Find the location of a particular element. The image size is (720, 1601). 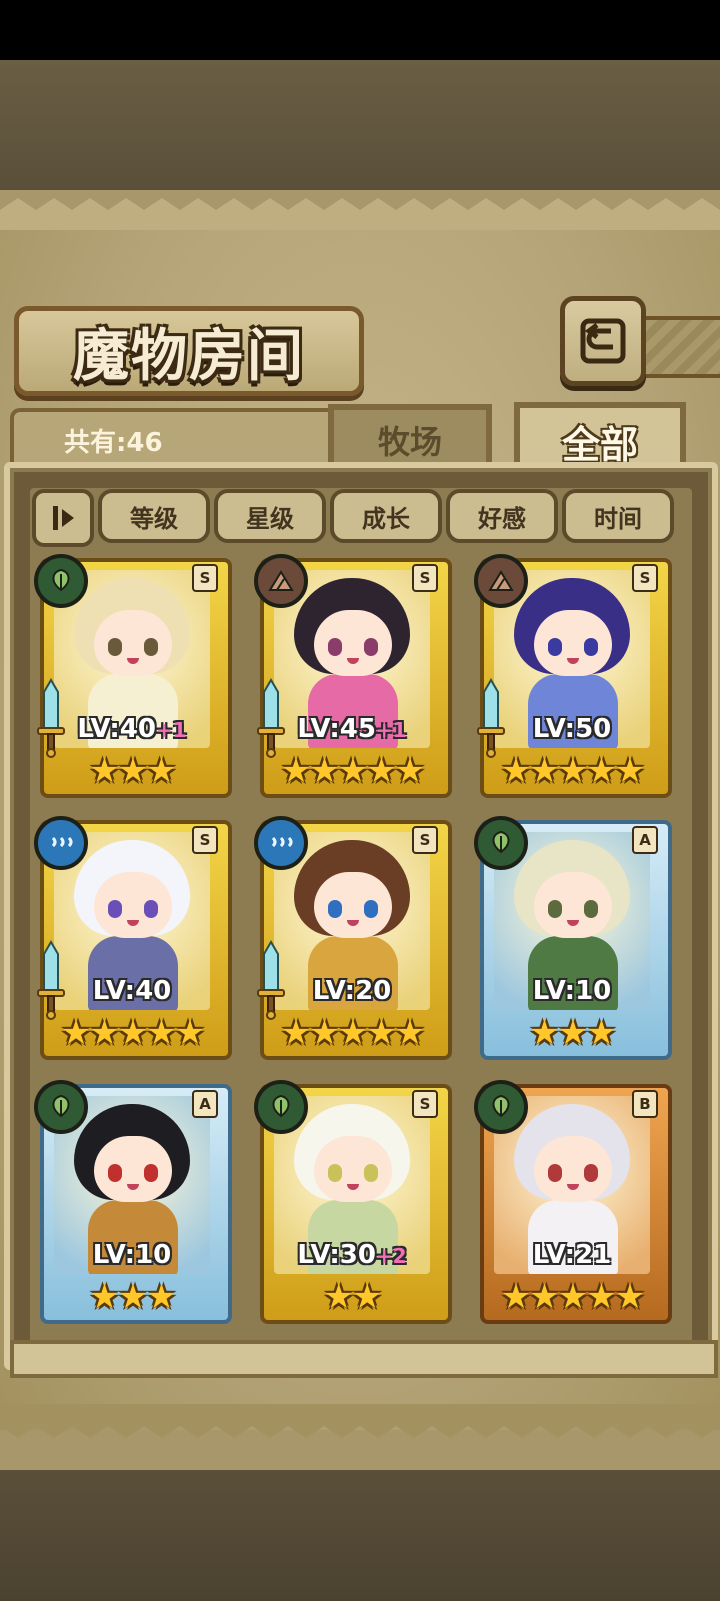

map-background-bottom is located at coordinates (360, 1535).